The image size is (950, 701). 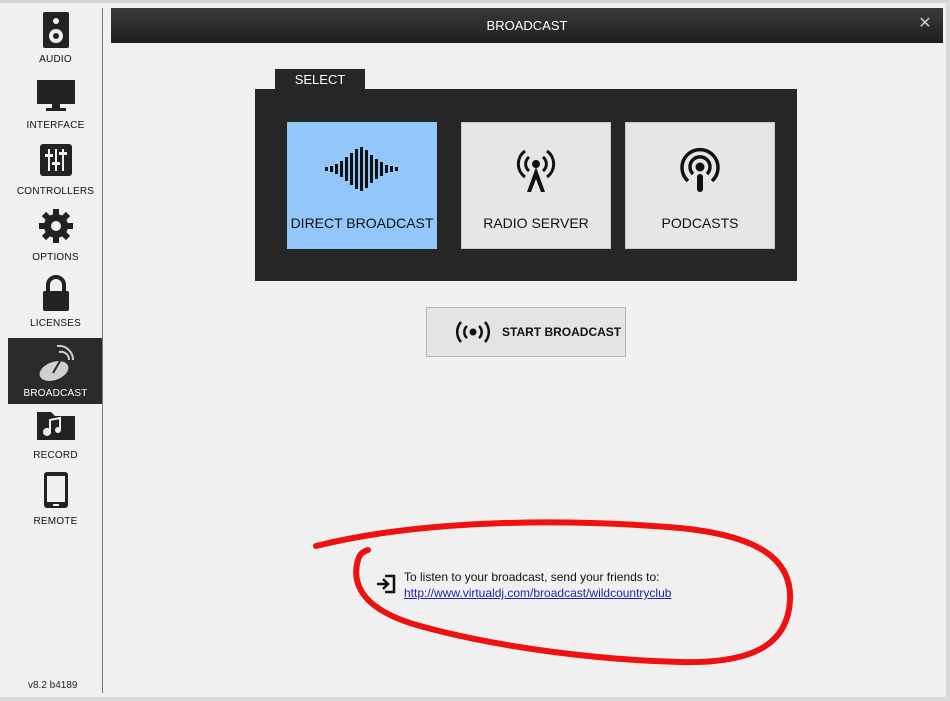 I want to click on option-label: RADIO SERVER, so click(x=536, y=223).